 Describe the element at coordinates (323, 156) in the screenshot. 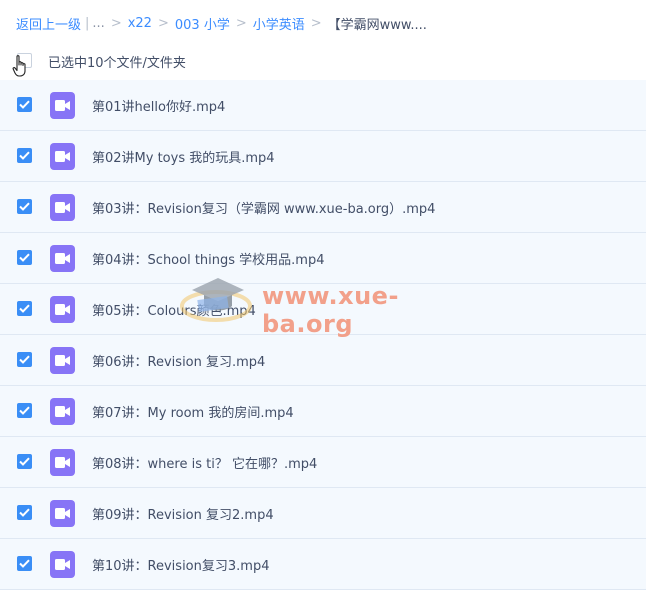

I see `file-row: 第02讲My toys 我的玩具.mp4` at that location.